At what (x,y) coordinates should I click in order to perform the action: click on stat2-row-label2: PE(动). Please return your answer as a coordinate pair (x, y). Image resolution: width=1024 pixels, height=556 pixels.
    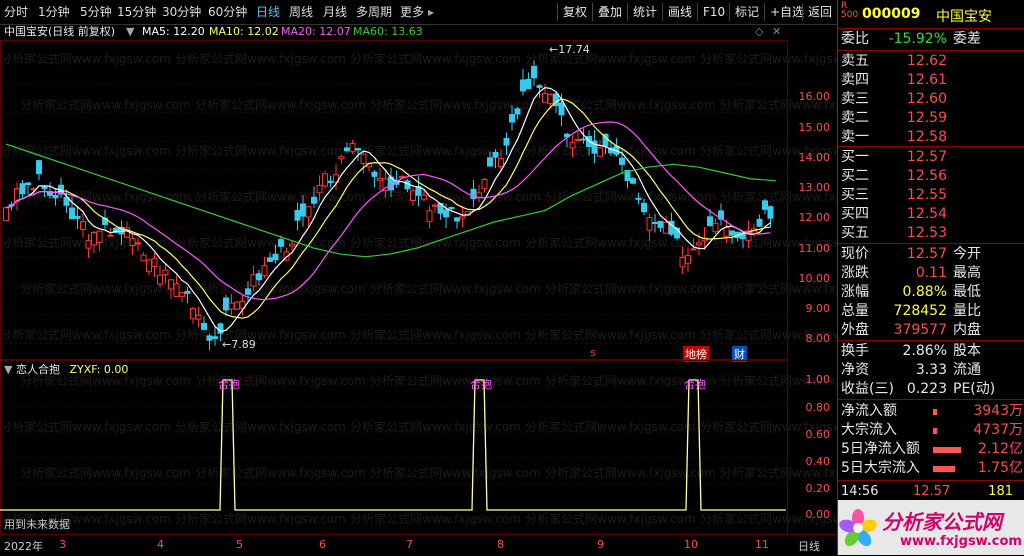
    Looking at the image, I should click on (974, 389).